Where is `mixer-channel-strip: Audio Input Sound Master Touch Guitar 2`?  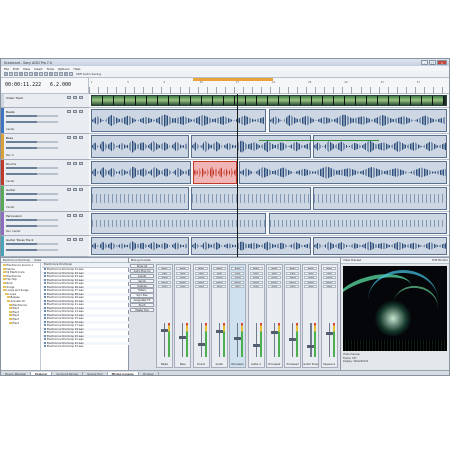
mixer-channel-strip: Audio Input Sound Master Touch Guitar 2 is located at coordinates (256, 316).